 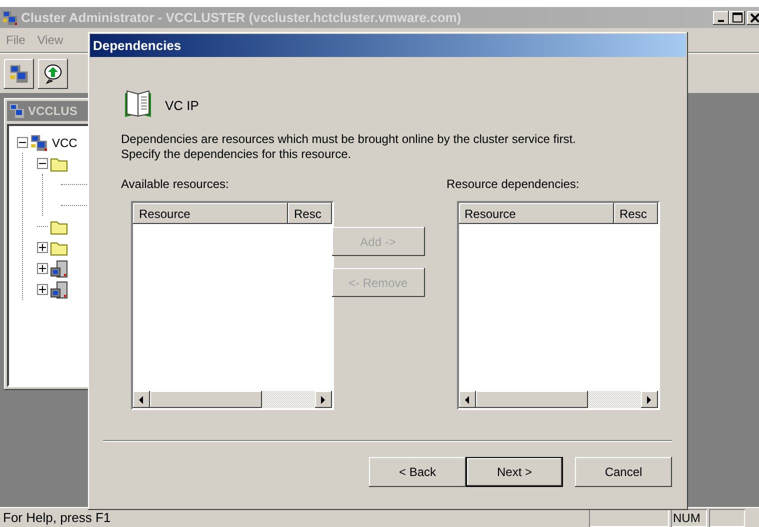 What do you see at coordinates (57, 517) in the screenshot?
I see `status-text: For Help, press F1` at bounding box center [57, 517].